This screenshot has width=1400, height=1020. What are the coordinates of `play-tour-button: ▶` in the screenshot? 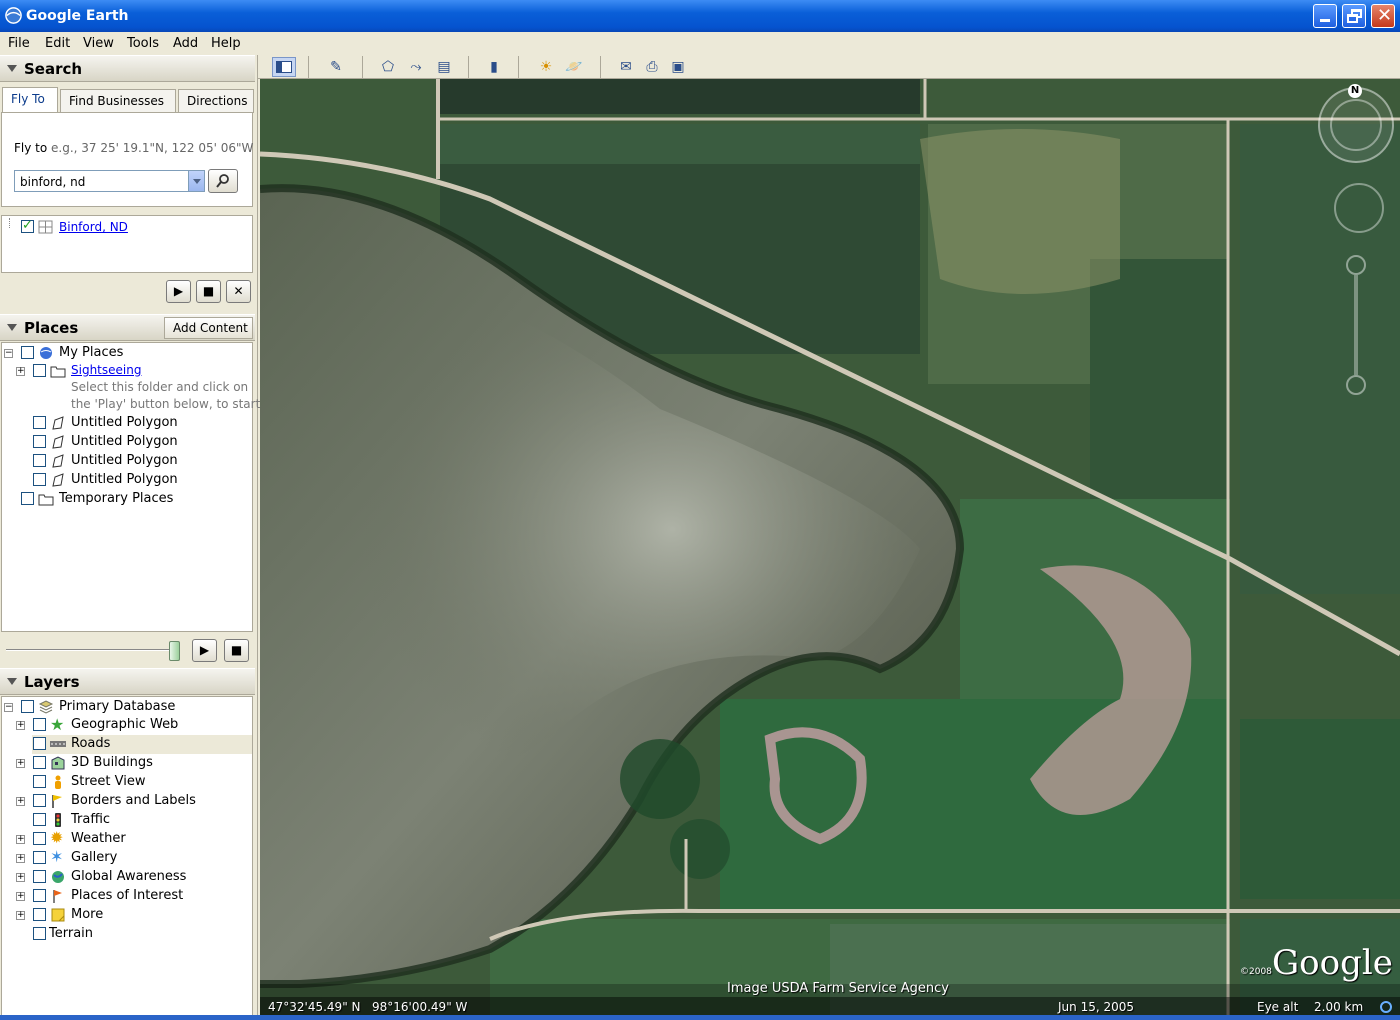 It's located at (178, 291).